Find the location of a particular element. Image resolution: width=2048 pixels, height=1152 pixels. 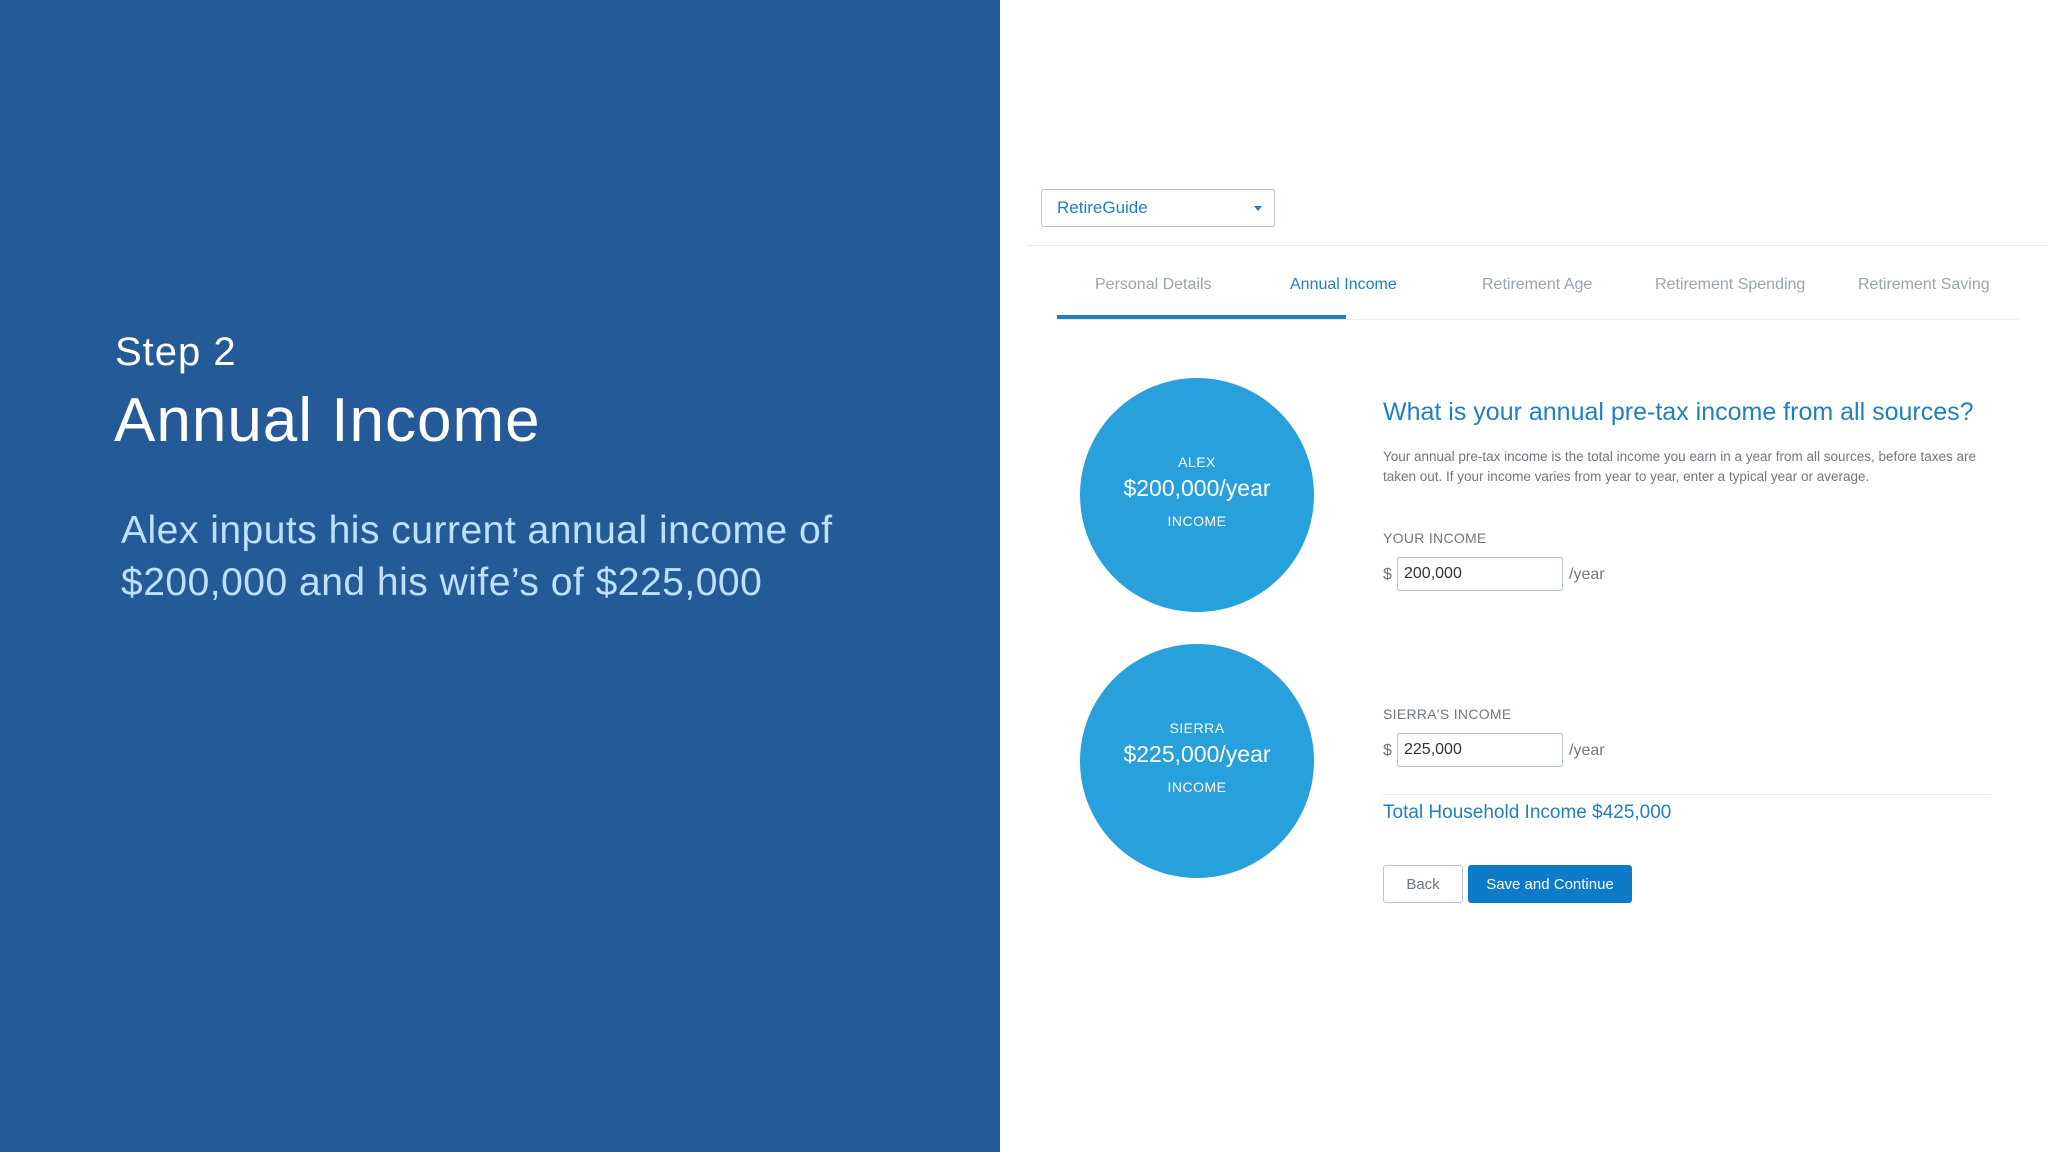

alex-income-circle: ALEX $200,000/year INCOME is located at coordinates (1197, 495).